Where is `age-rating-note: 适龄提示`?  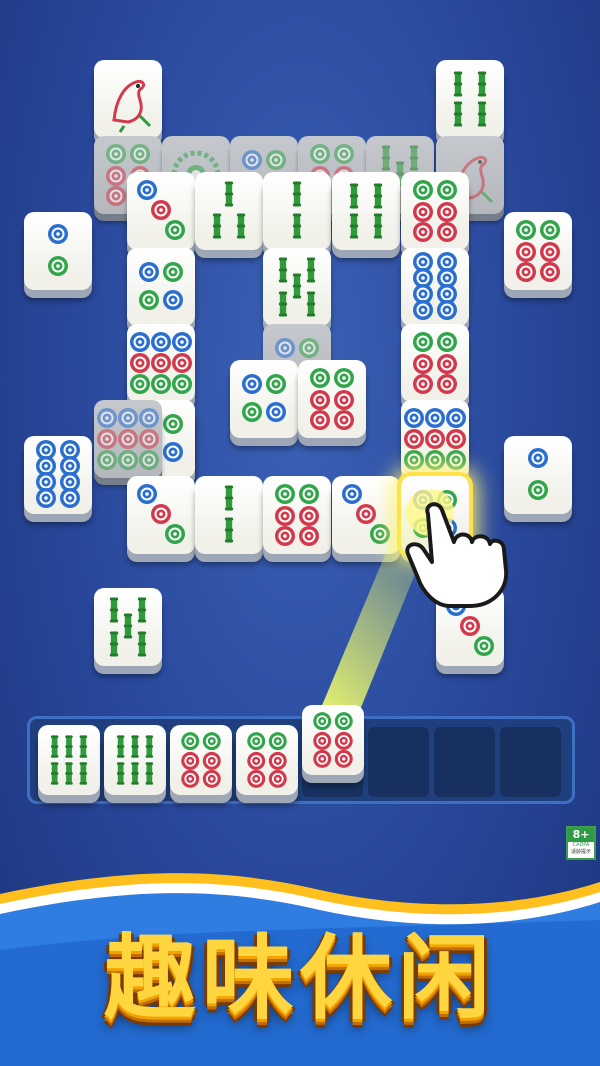 age-rating-note: 适龄提示 is located at coordinates (580, 852).